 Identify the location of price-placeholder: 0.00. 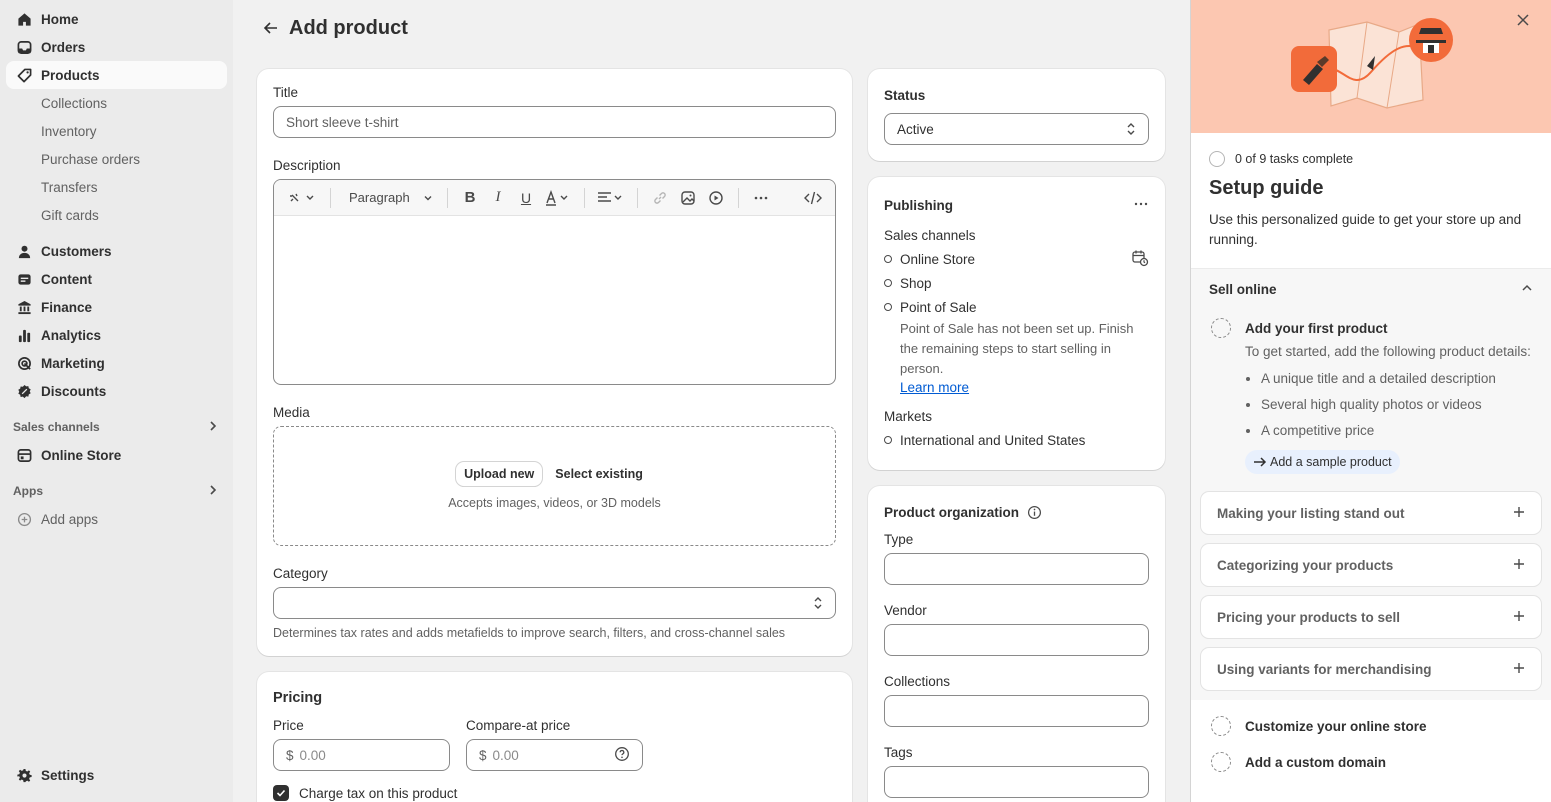
(312, 755).